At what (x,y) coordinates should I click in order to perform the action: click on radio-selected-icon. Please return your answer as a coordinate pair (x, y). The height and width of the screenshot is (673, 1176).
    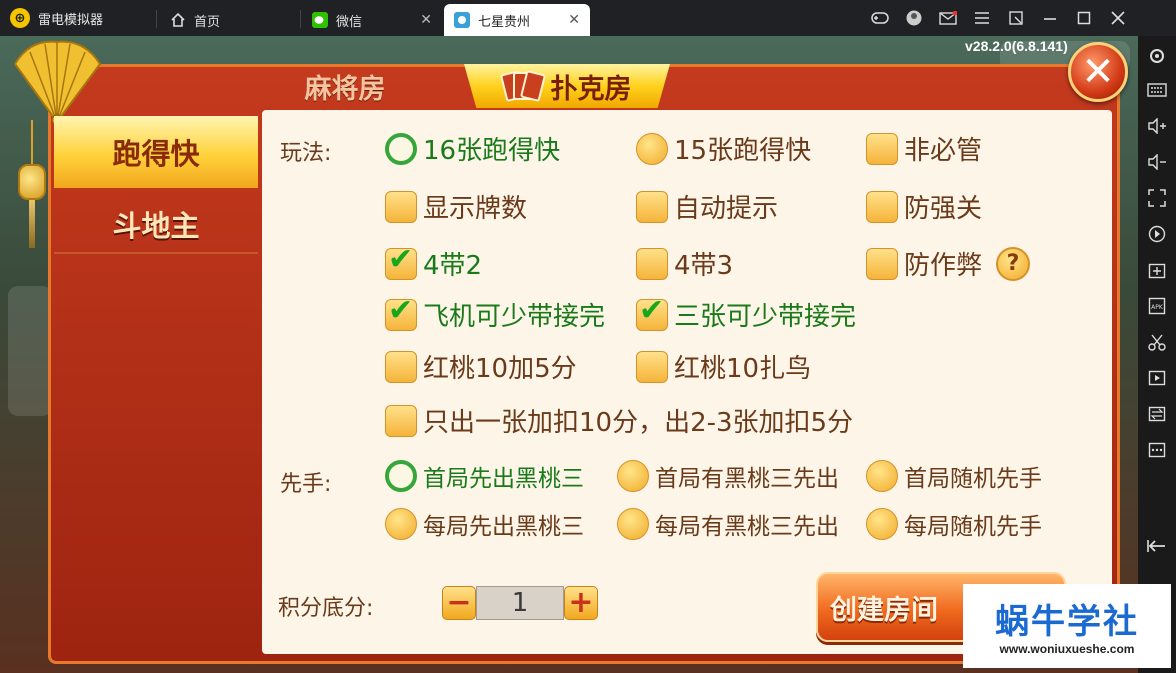
    Looking at the image, I should click on (401, 476).